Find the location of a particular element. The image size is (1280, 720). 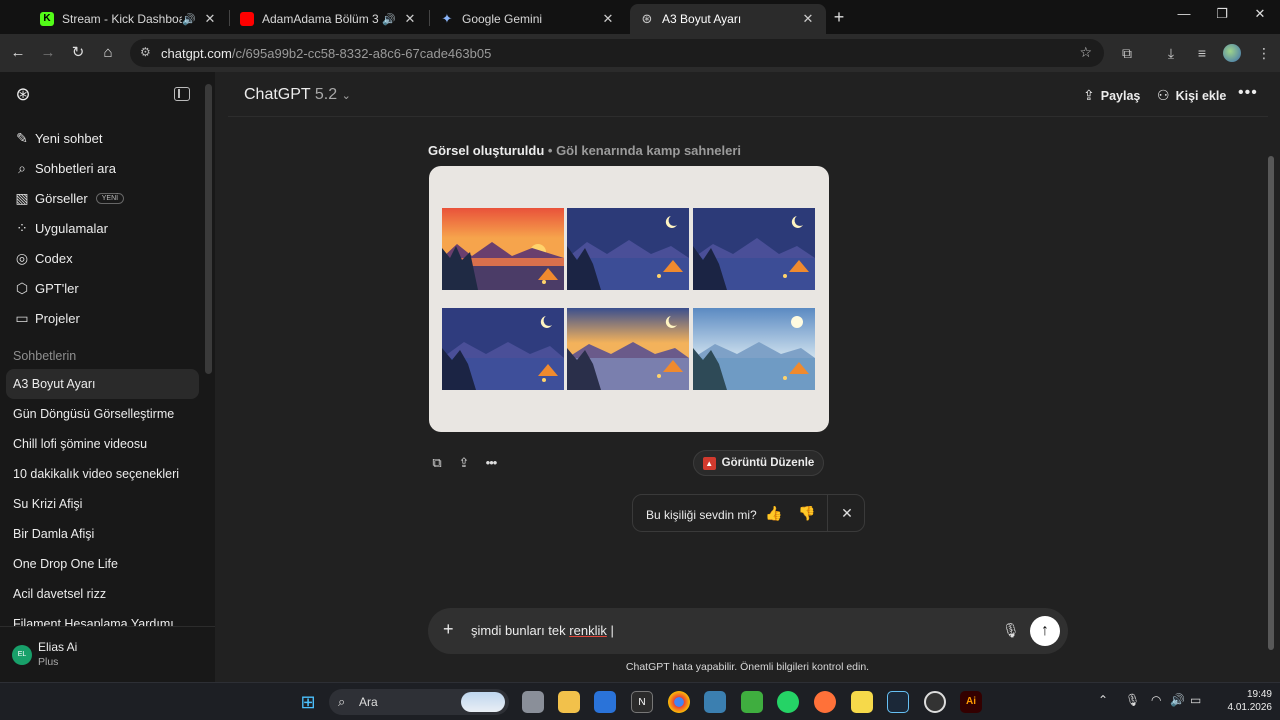

site-info-icon: ⚙ is located at coordinates (145, 52).